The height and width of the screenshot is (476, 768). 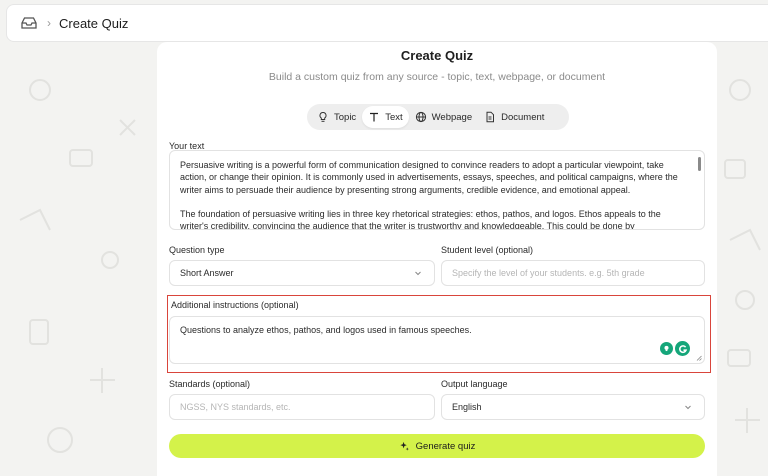 I want to click on tab-topic-label: Topic, so click(x=345, y=117).